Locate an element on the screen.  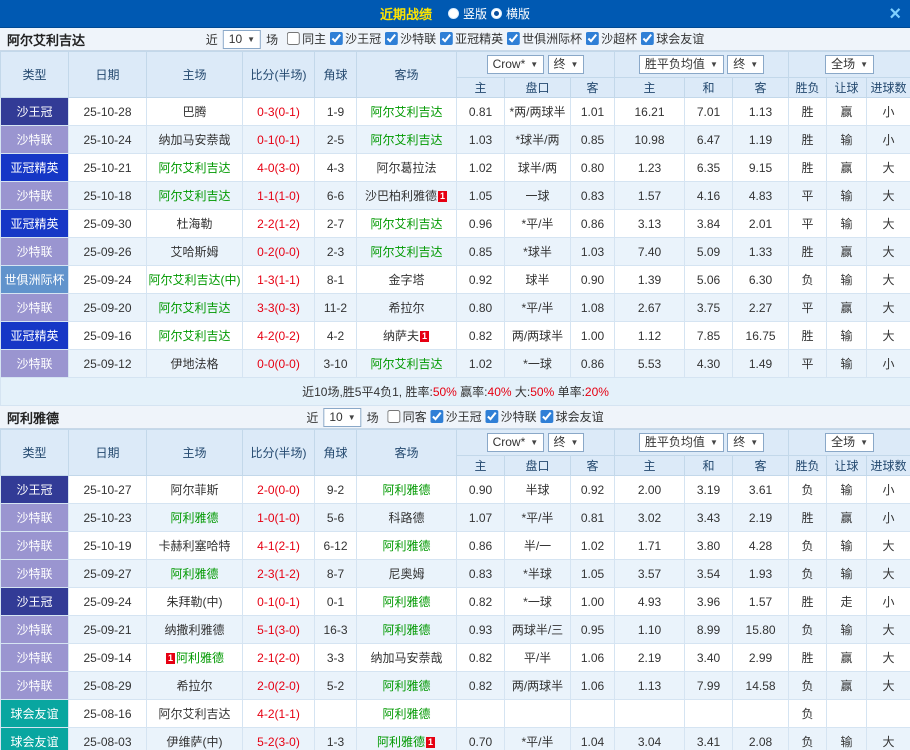
scope-header-group: 全场 ▼ is located at coordinates (849, 442).